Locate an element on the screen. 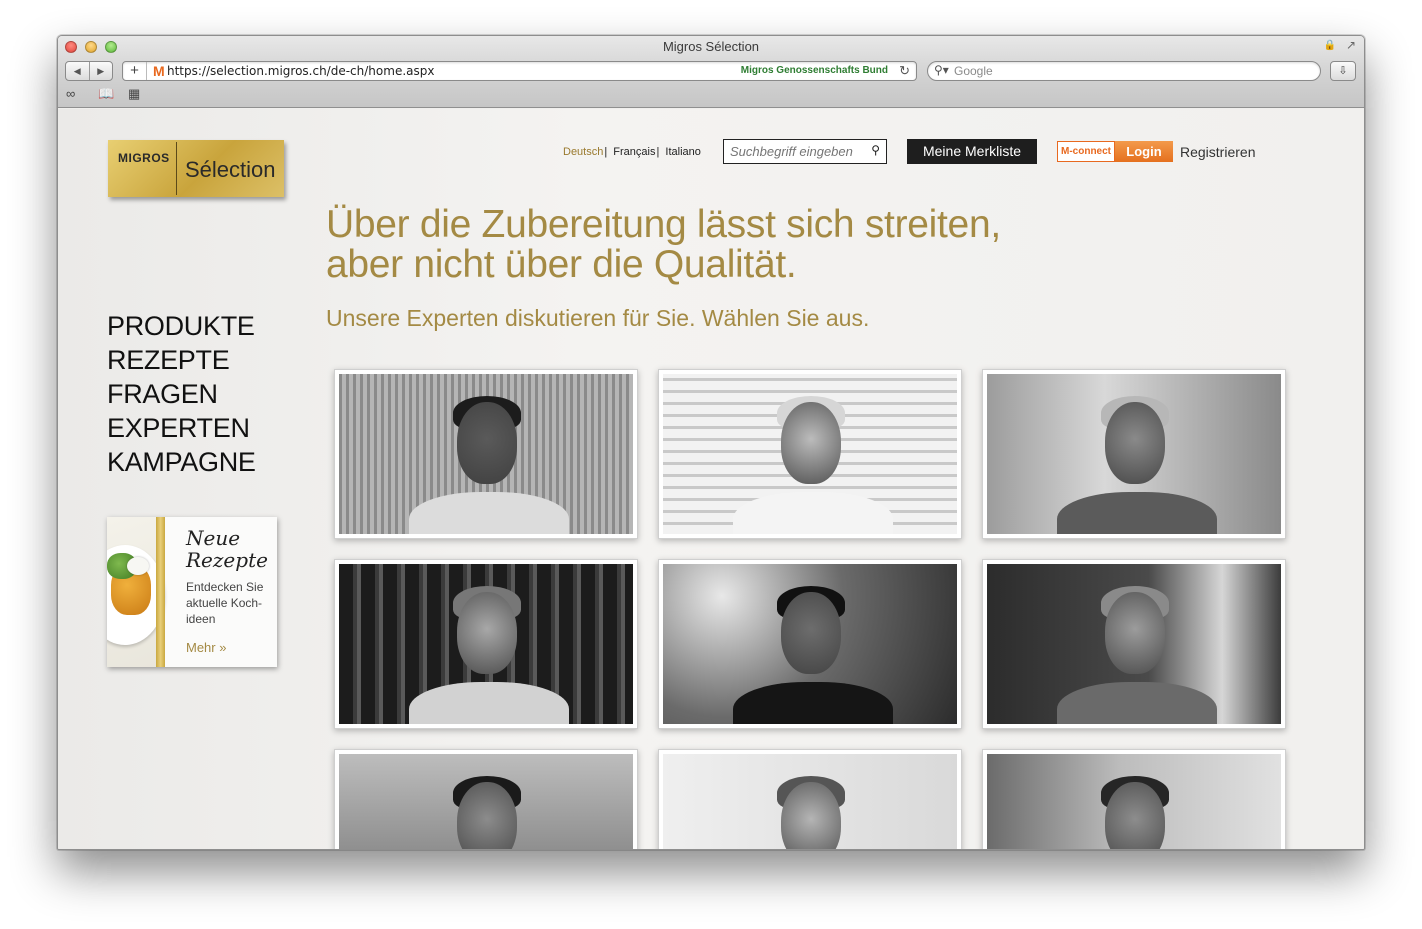 This screenshot has height=929, width=1422. nav-fragen: FRAGEN is located at coordinates (181, 394).